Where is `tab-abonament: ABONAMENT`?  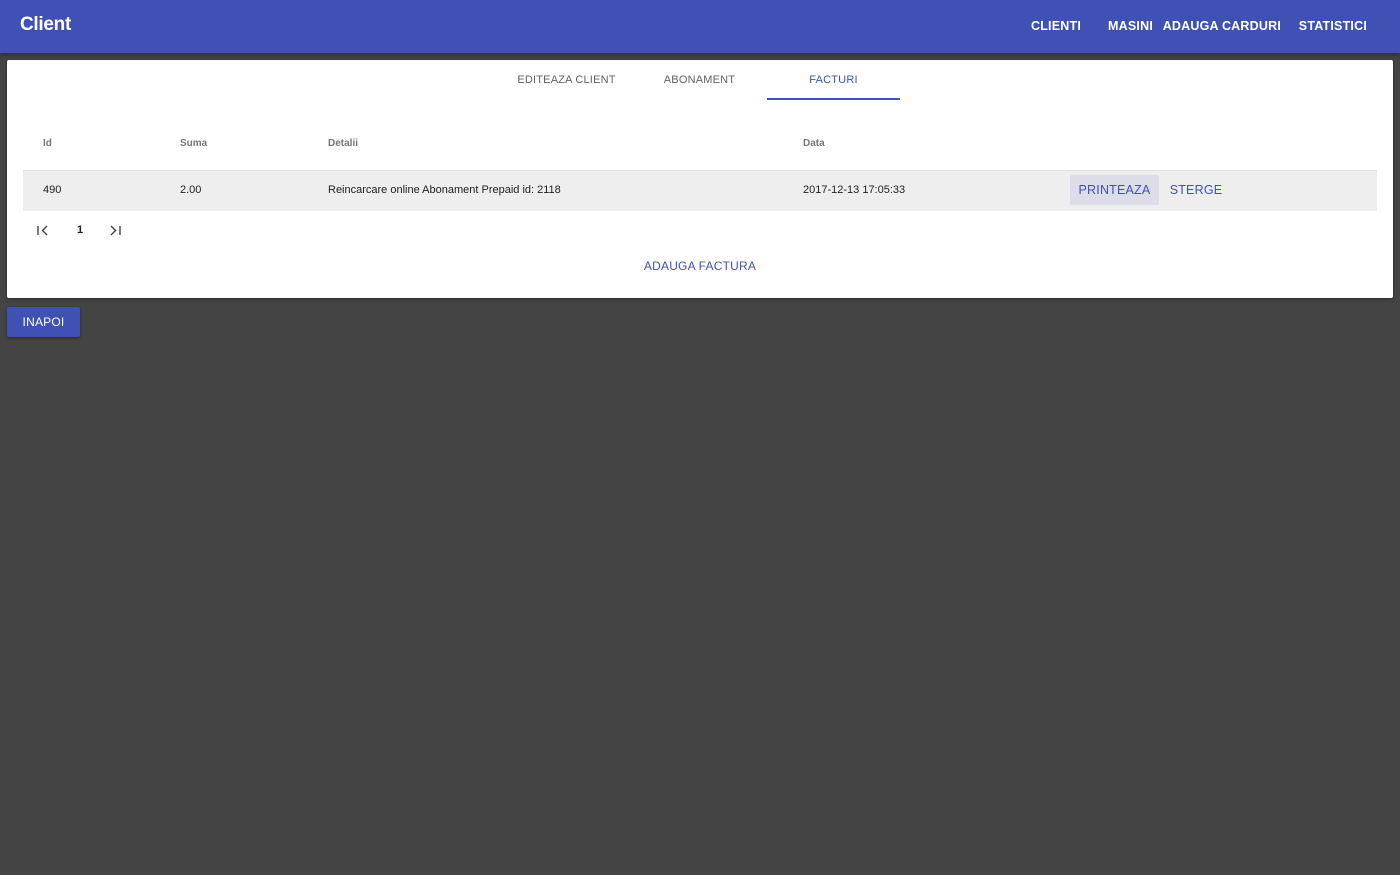
tab-abonament: ABONAMENT is located at coordinates (699, 80).